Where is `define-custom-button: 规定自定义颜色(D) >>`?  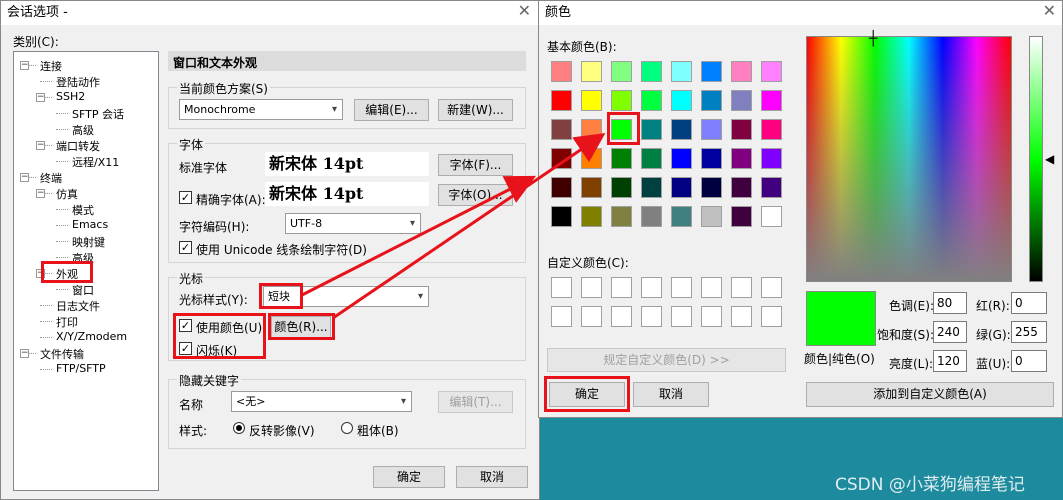
define-custom-button: 规定自定义颜色(D) >> is located at coordinates (666, 360).